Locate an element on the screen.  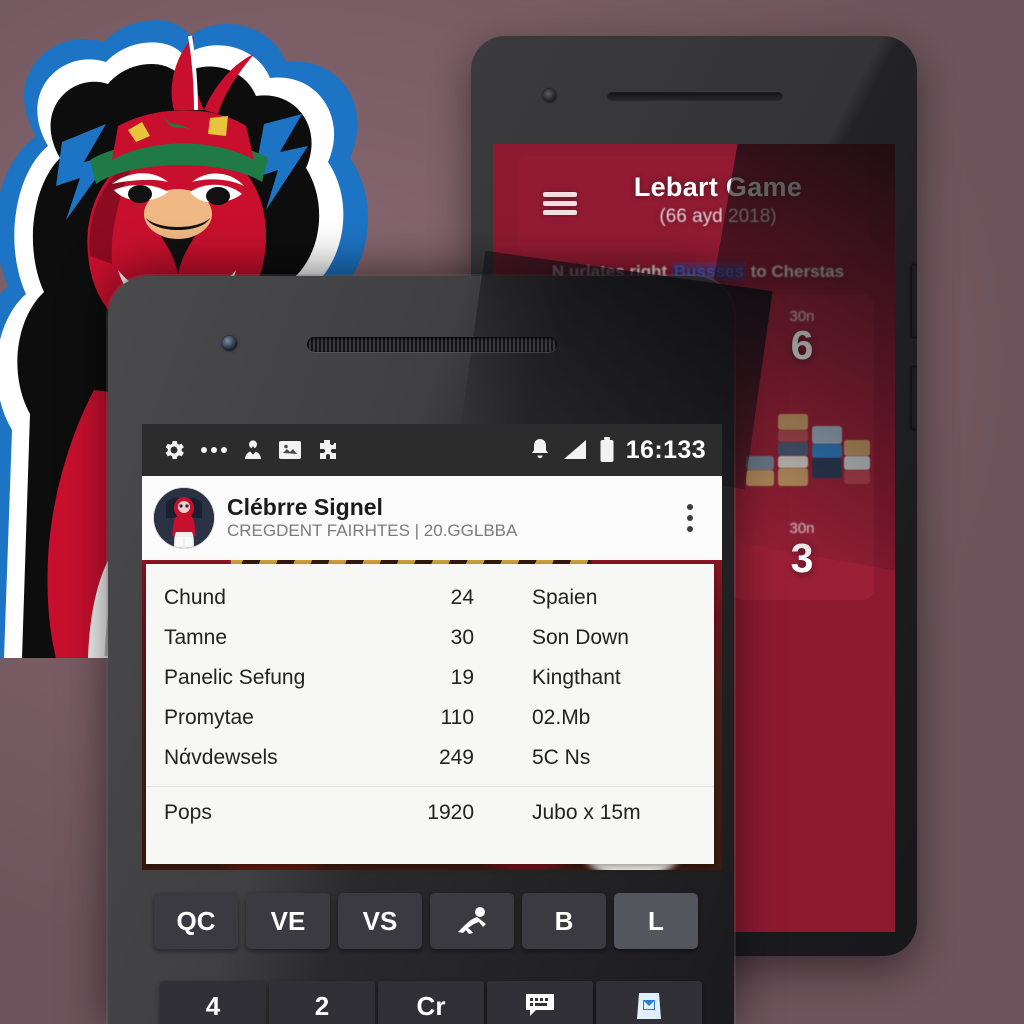
row-note: Son Down is located at coordinates (580, 637).